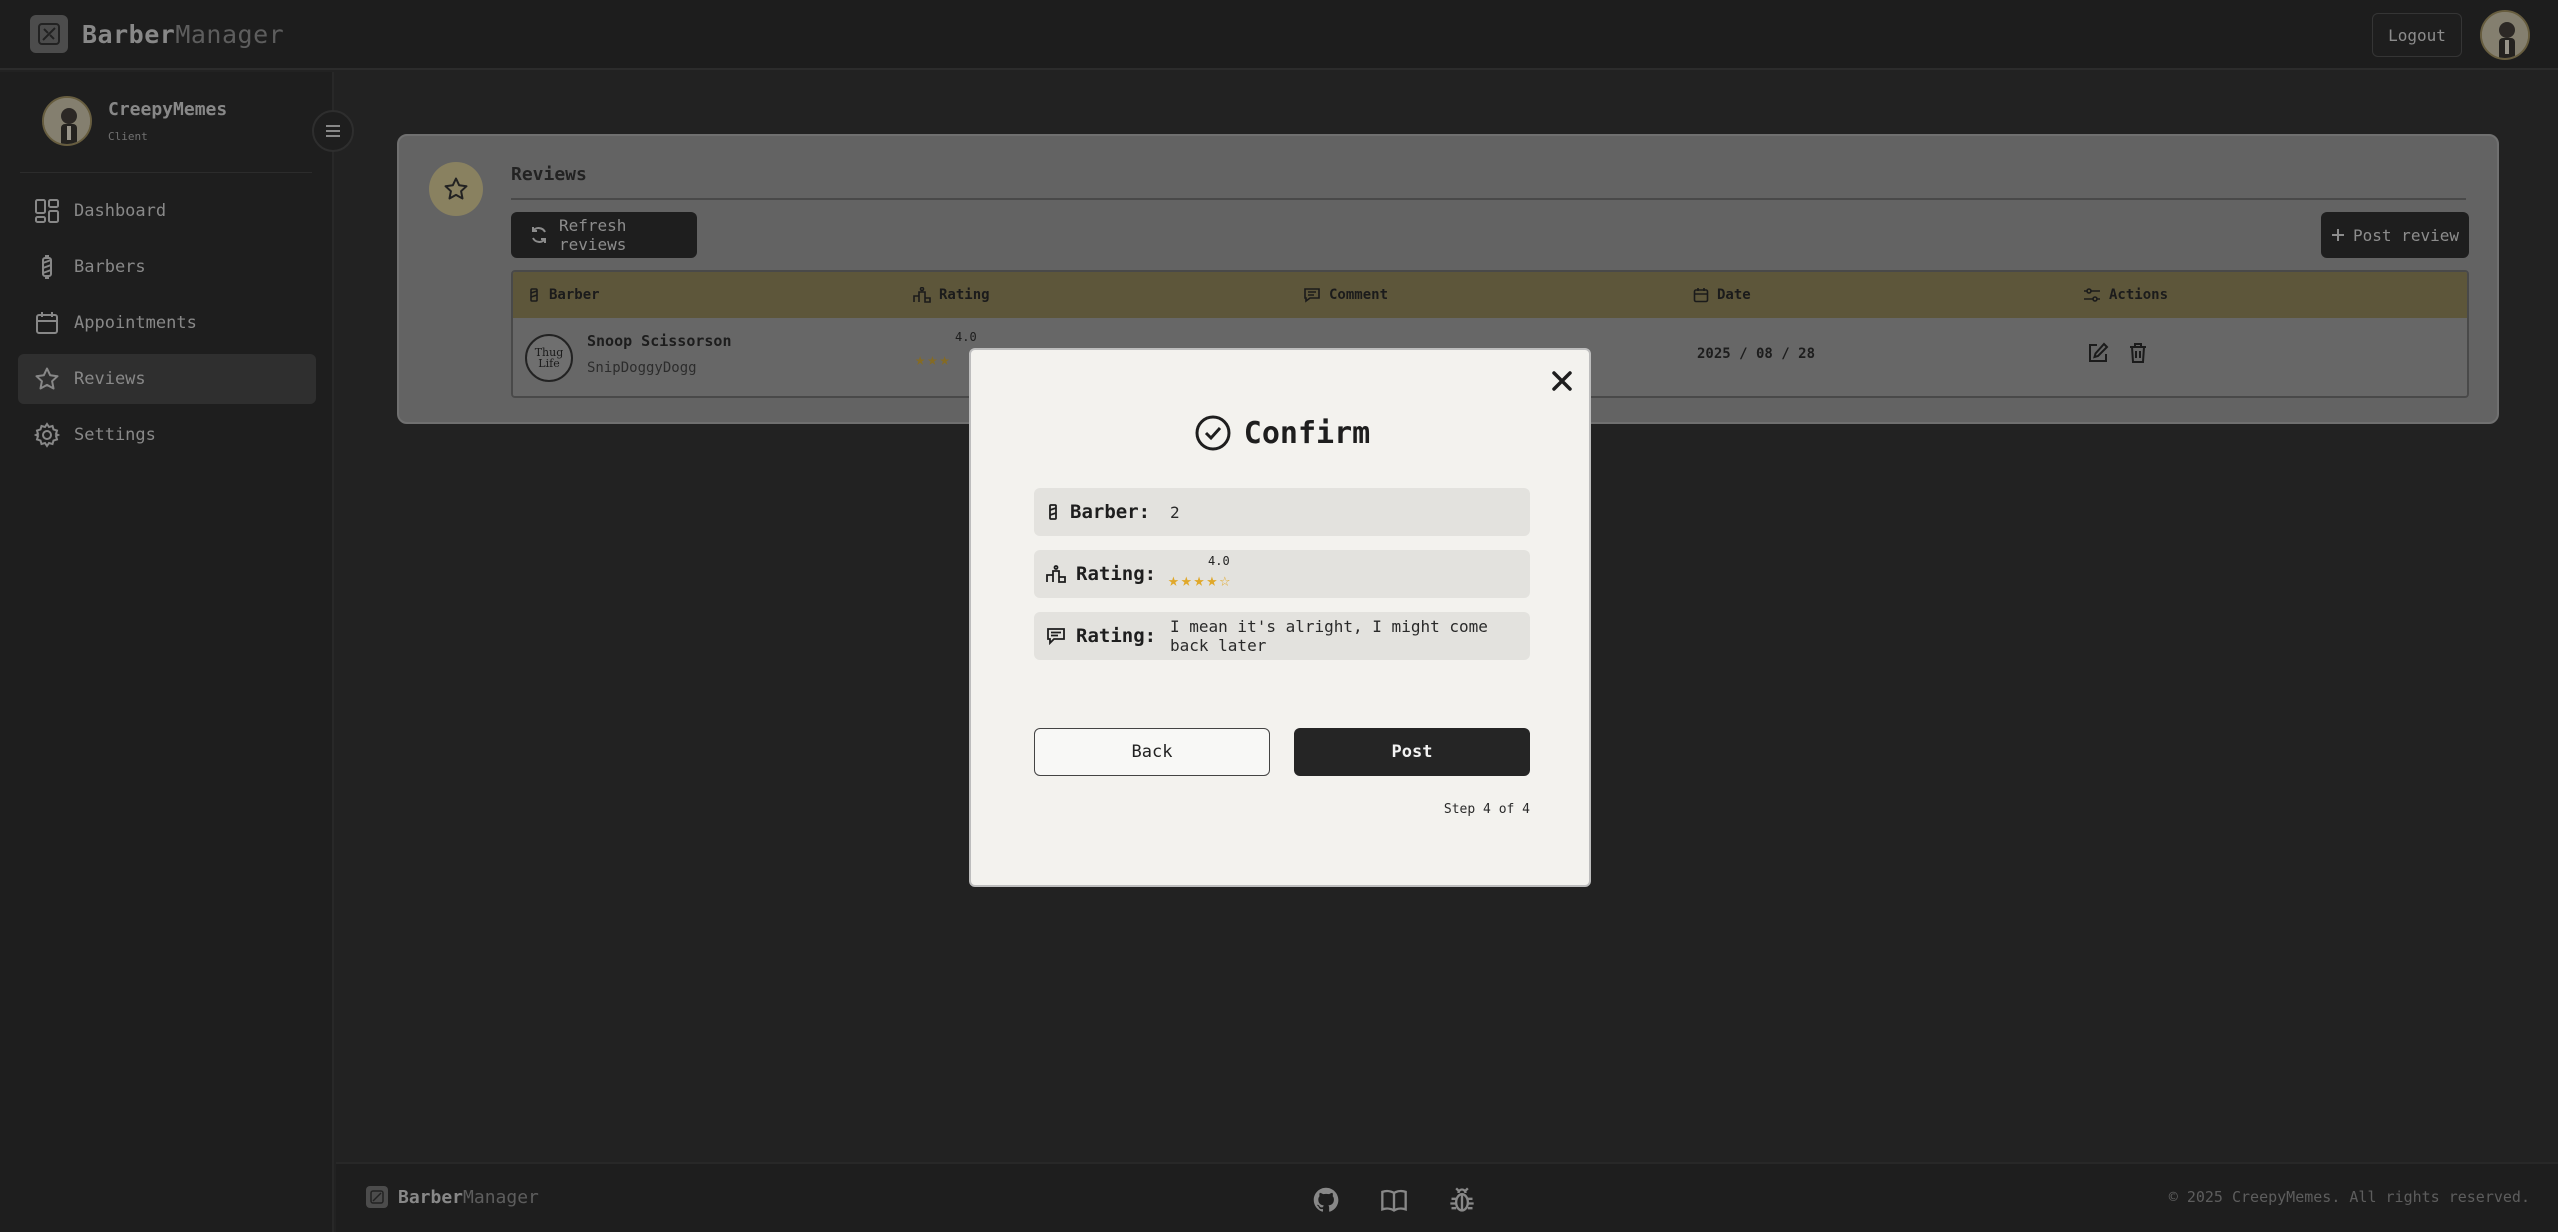  What do you see at coordinates (1053, 512) in the screenshot?
I see `barber-pole-icon` at bounding box center [1053, 512].